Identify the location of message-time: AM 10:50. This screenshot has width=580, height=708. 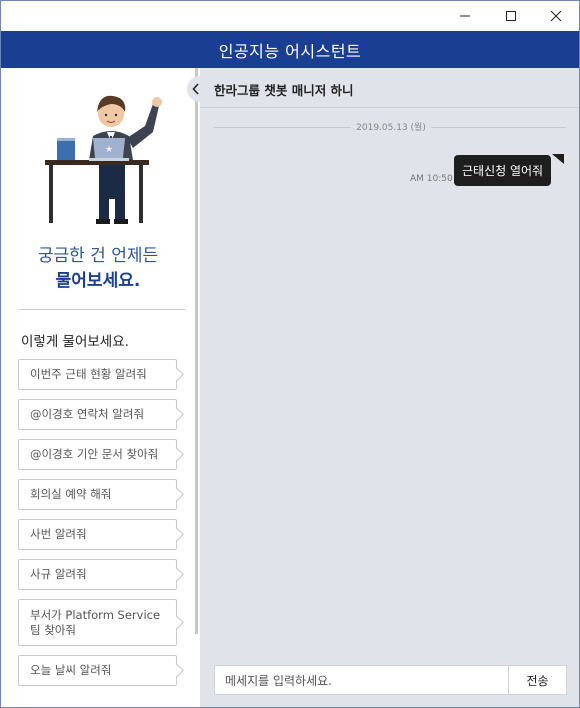
(431, 179).